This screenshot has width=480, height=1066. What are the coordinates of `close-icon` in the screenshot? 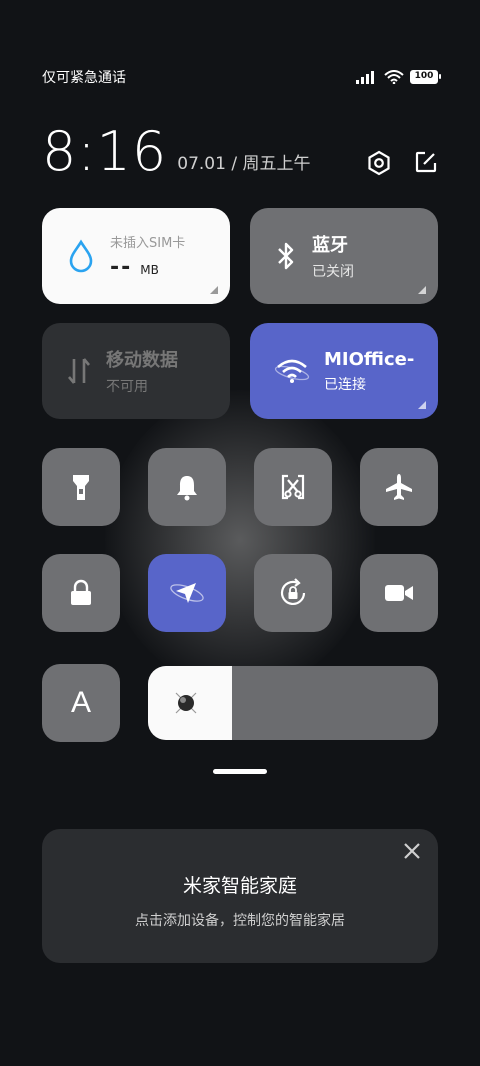 It's located at (412, 851).